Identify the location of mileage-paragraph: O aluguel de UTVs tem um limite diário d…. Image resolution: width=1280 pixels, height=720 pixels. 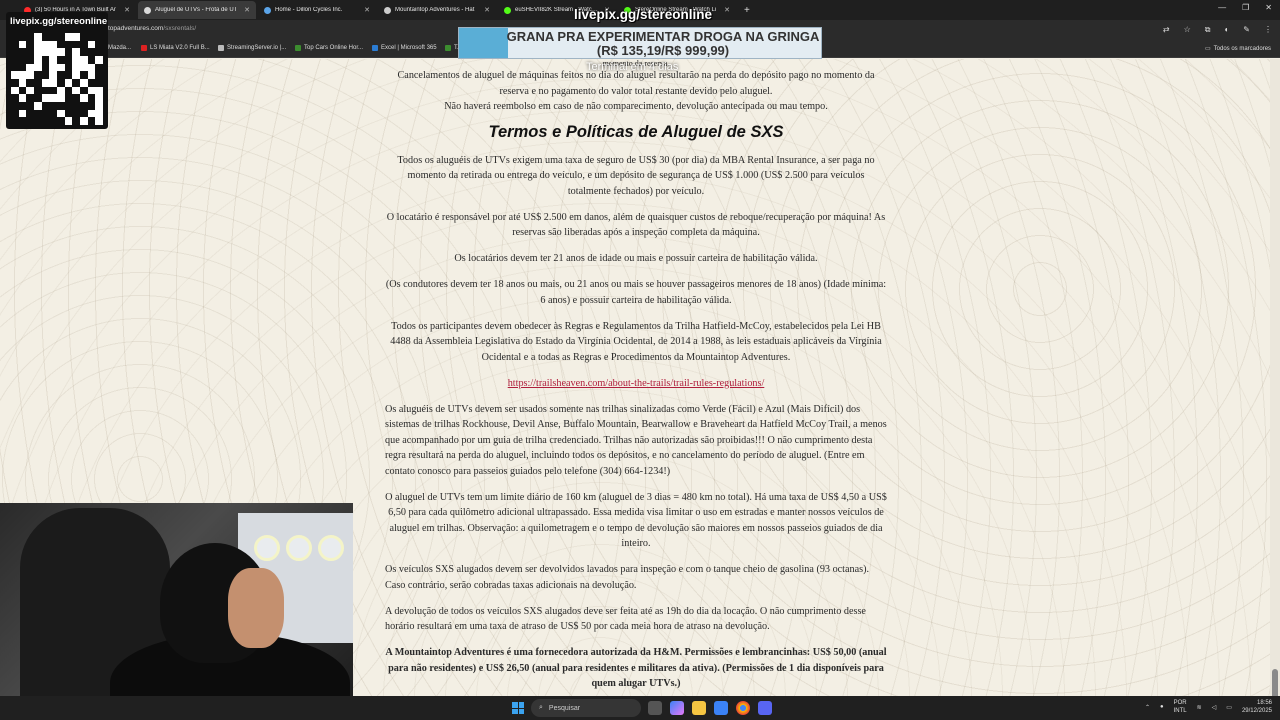
(636, 520).